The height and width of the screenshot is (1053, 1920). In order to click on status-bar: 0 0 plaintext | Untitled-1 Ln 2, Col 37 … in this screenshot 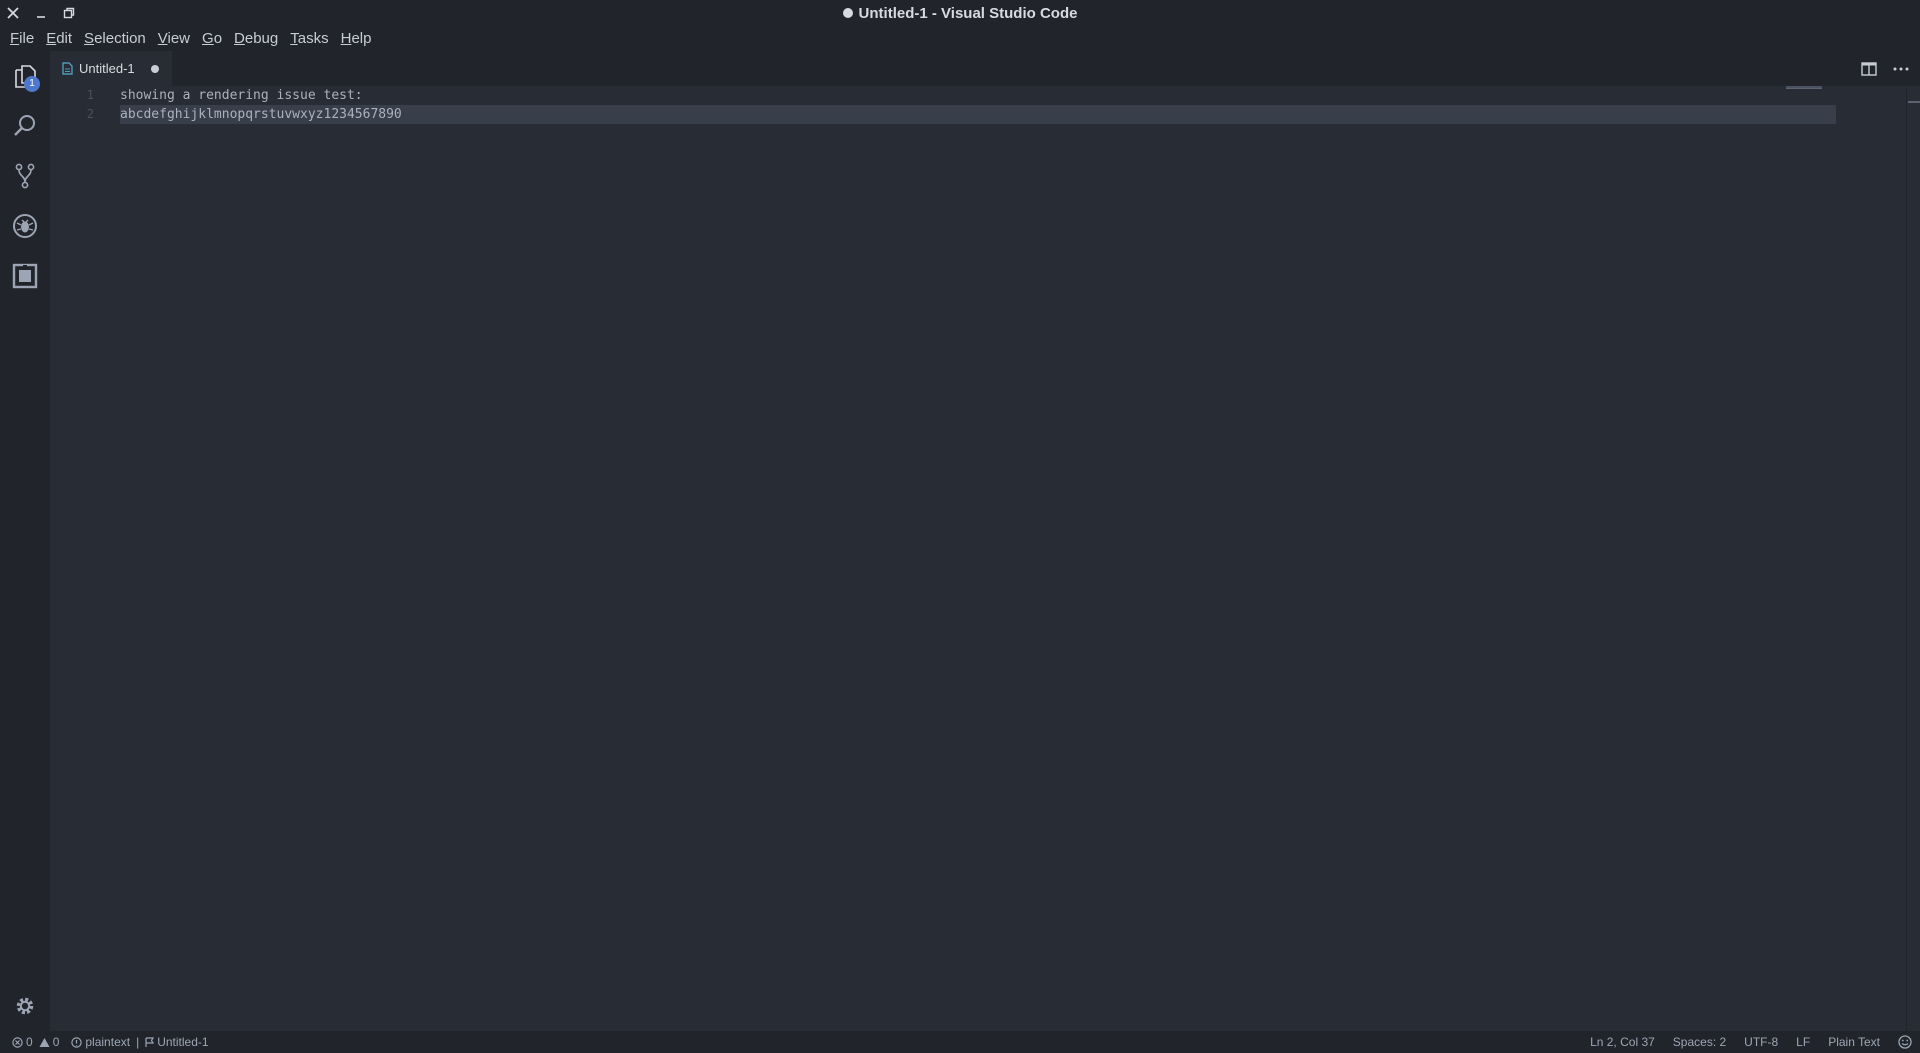, I will do `click(960, 1042)`.